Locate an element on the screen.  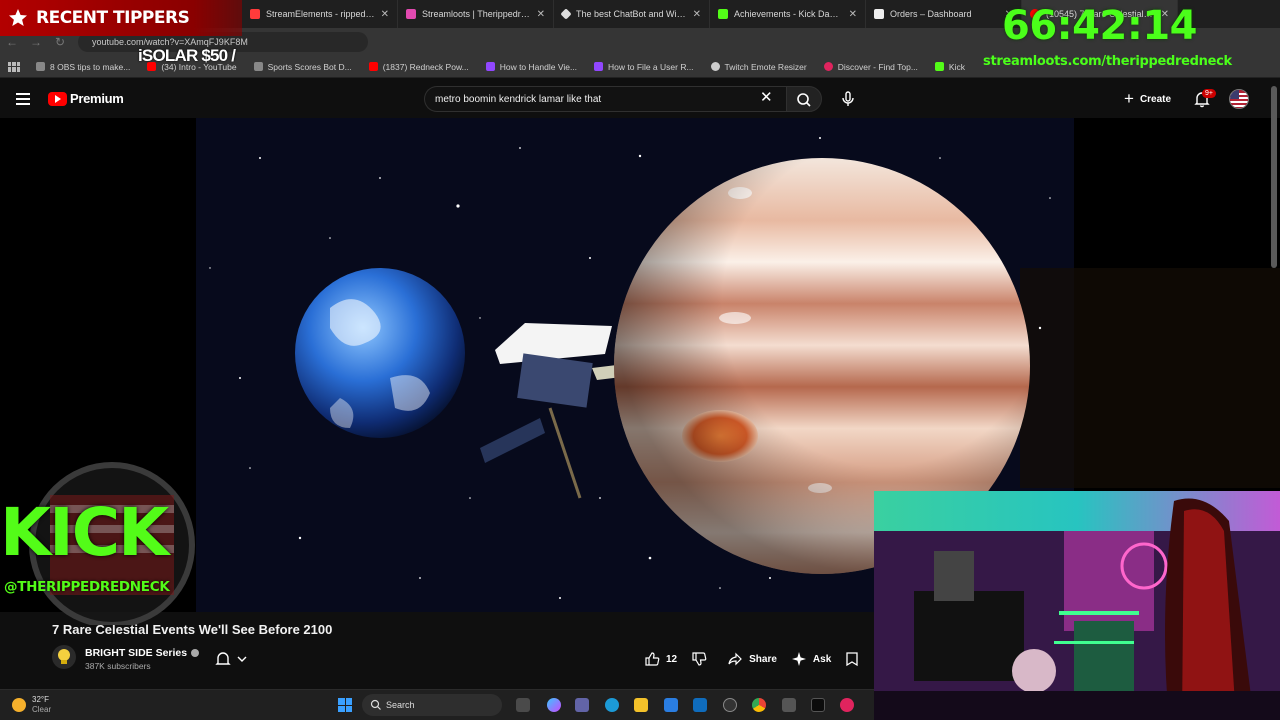
tab-orders: Orders – Dashboard ✕ is located at coordinates (944, 14).